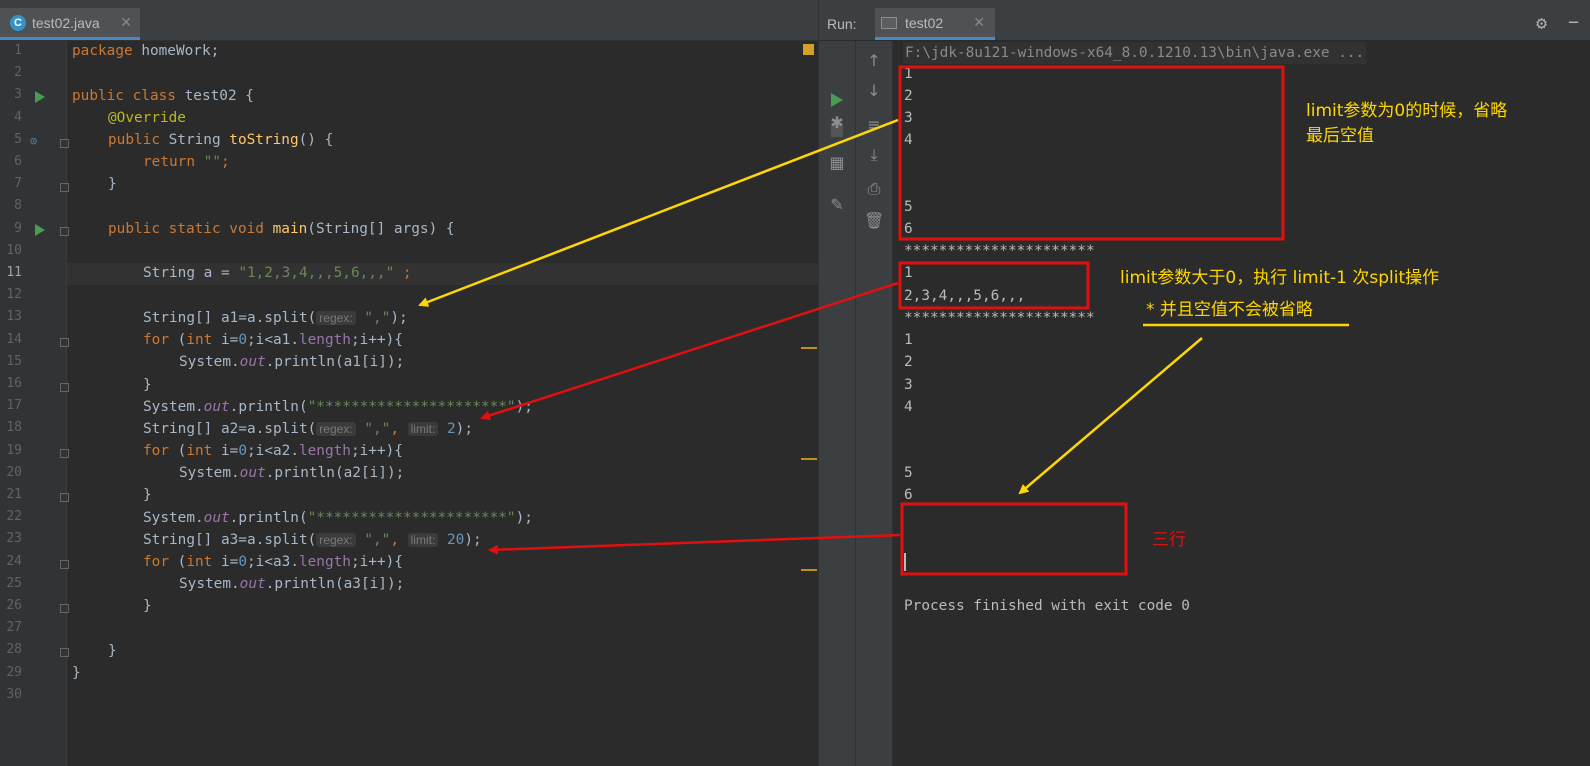 The height and width of the screenshot is (766, 1590). I want to click on note-three-lines: 三行, so click(1169, 540).